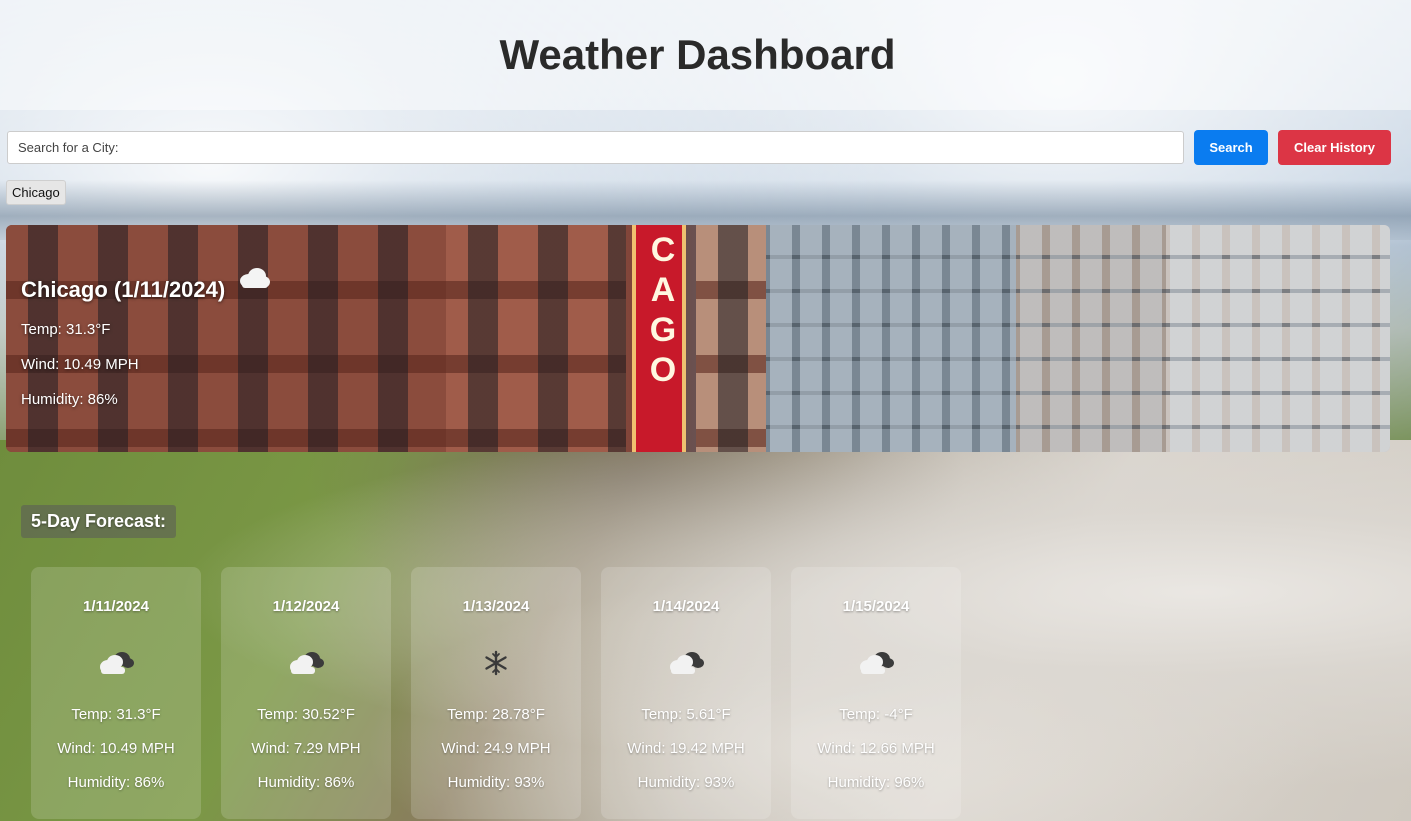 This screenshot has width=1411, height=821. I want to click on forecast-heading: 5-Day Forecast:, so click(99, 521).